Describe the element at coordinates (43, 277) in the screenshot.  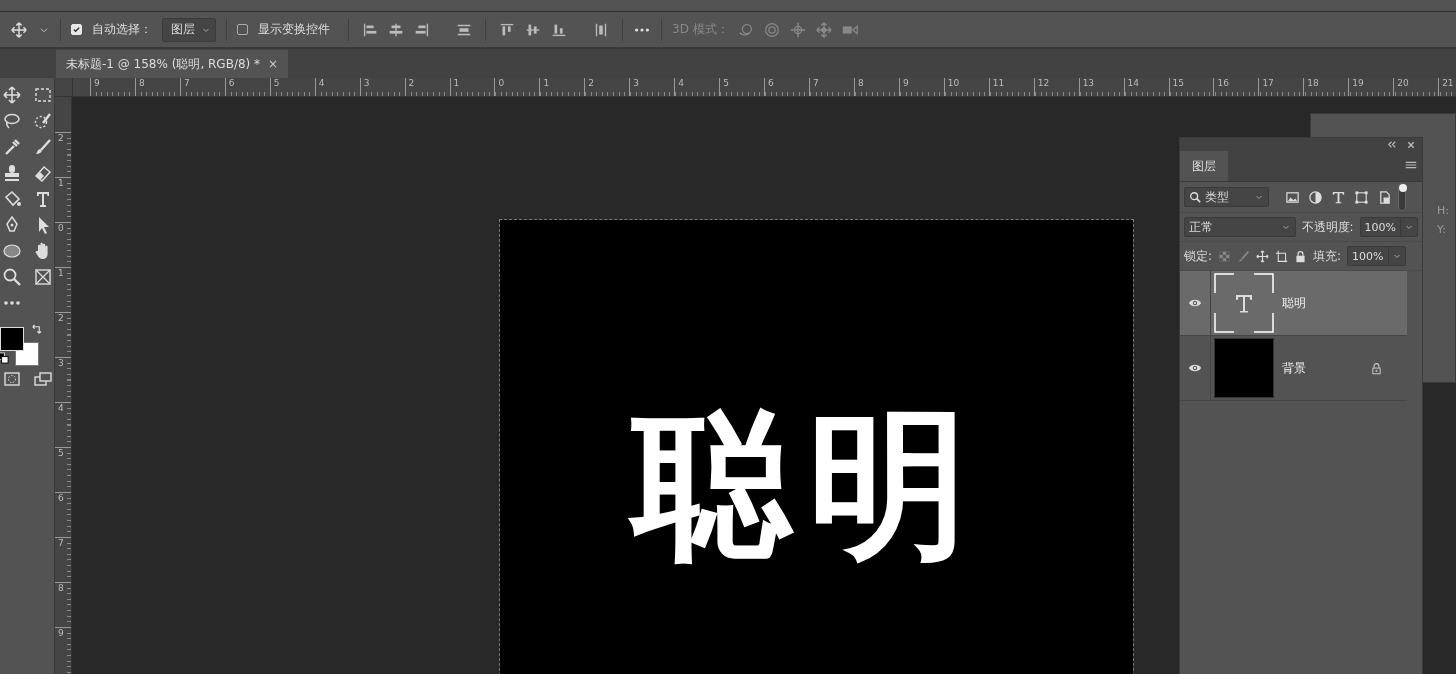
I see `frame-tool-icon` at that location.